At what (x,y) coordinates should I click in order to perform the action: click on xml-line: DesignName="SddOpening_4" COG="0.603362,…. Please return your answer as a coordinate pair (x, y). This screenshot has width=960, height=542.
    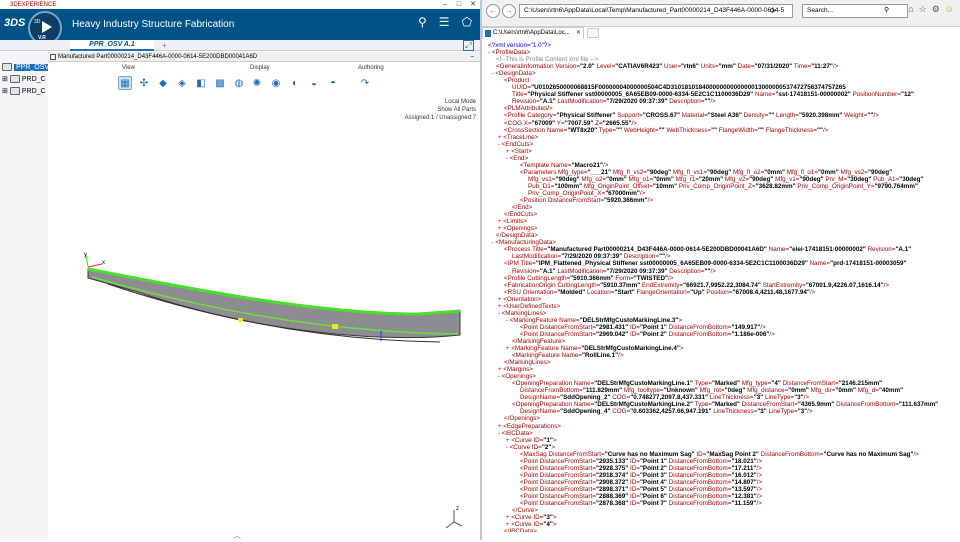
    Looking at the image, I should click on (666, 412).